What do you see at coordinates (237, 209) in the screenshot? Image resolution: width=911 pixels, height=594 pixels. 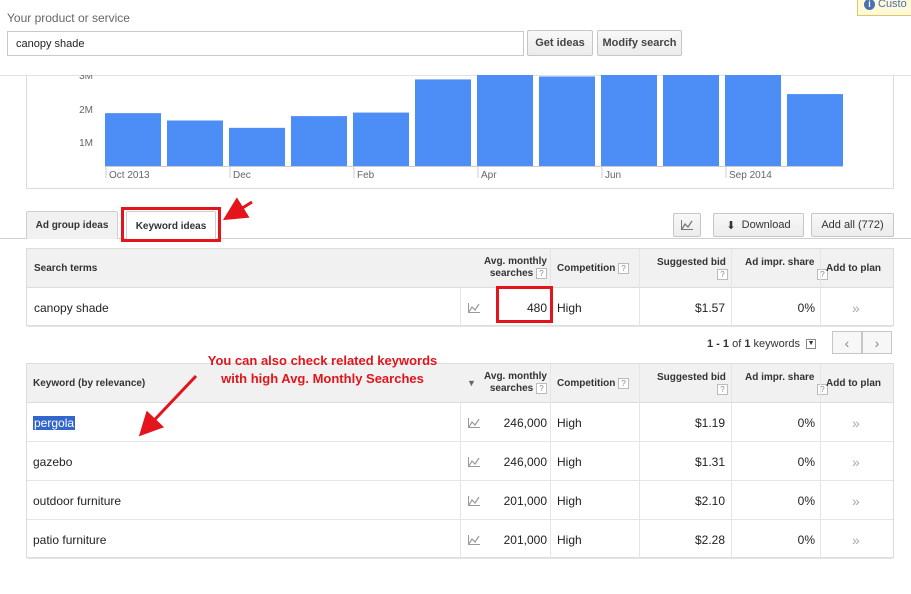 I see `arrow-to-keyword-ideas-tab` at bounding box center [237, 209].